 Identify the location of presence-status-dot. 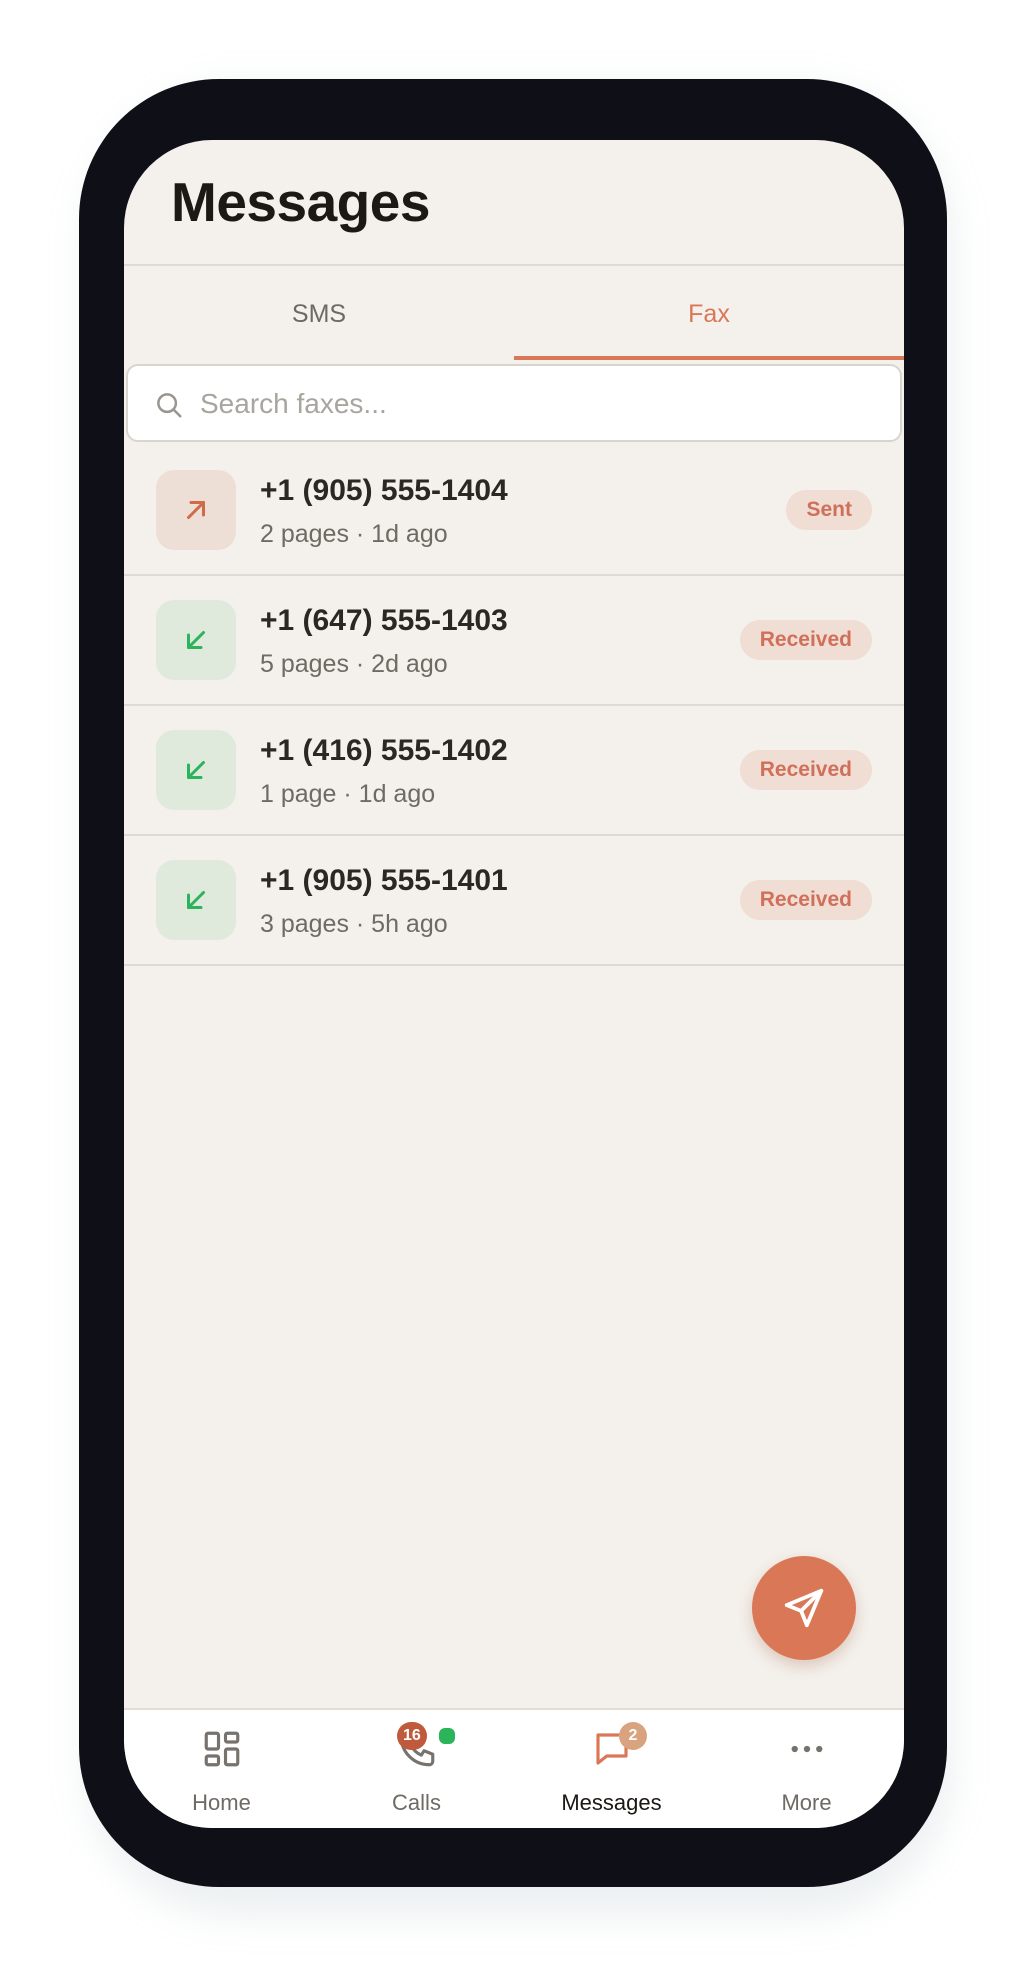
(447, 1736).